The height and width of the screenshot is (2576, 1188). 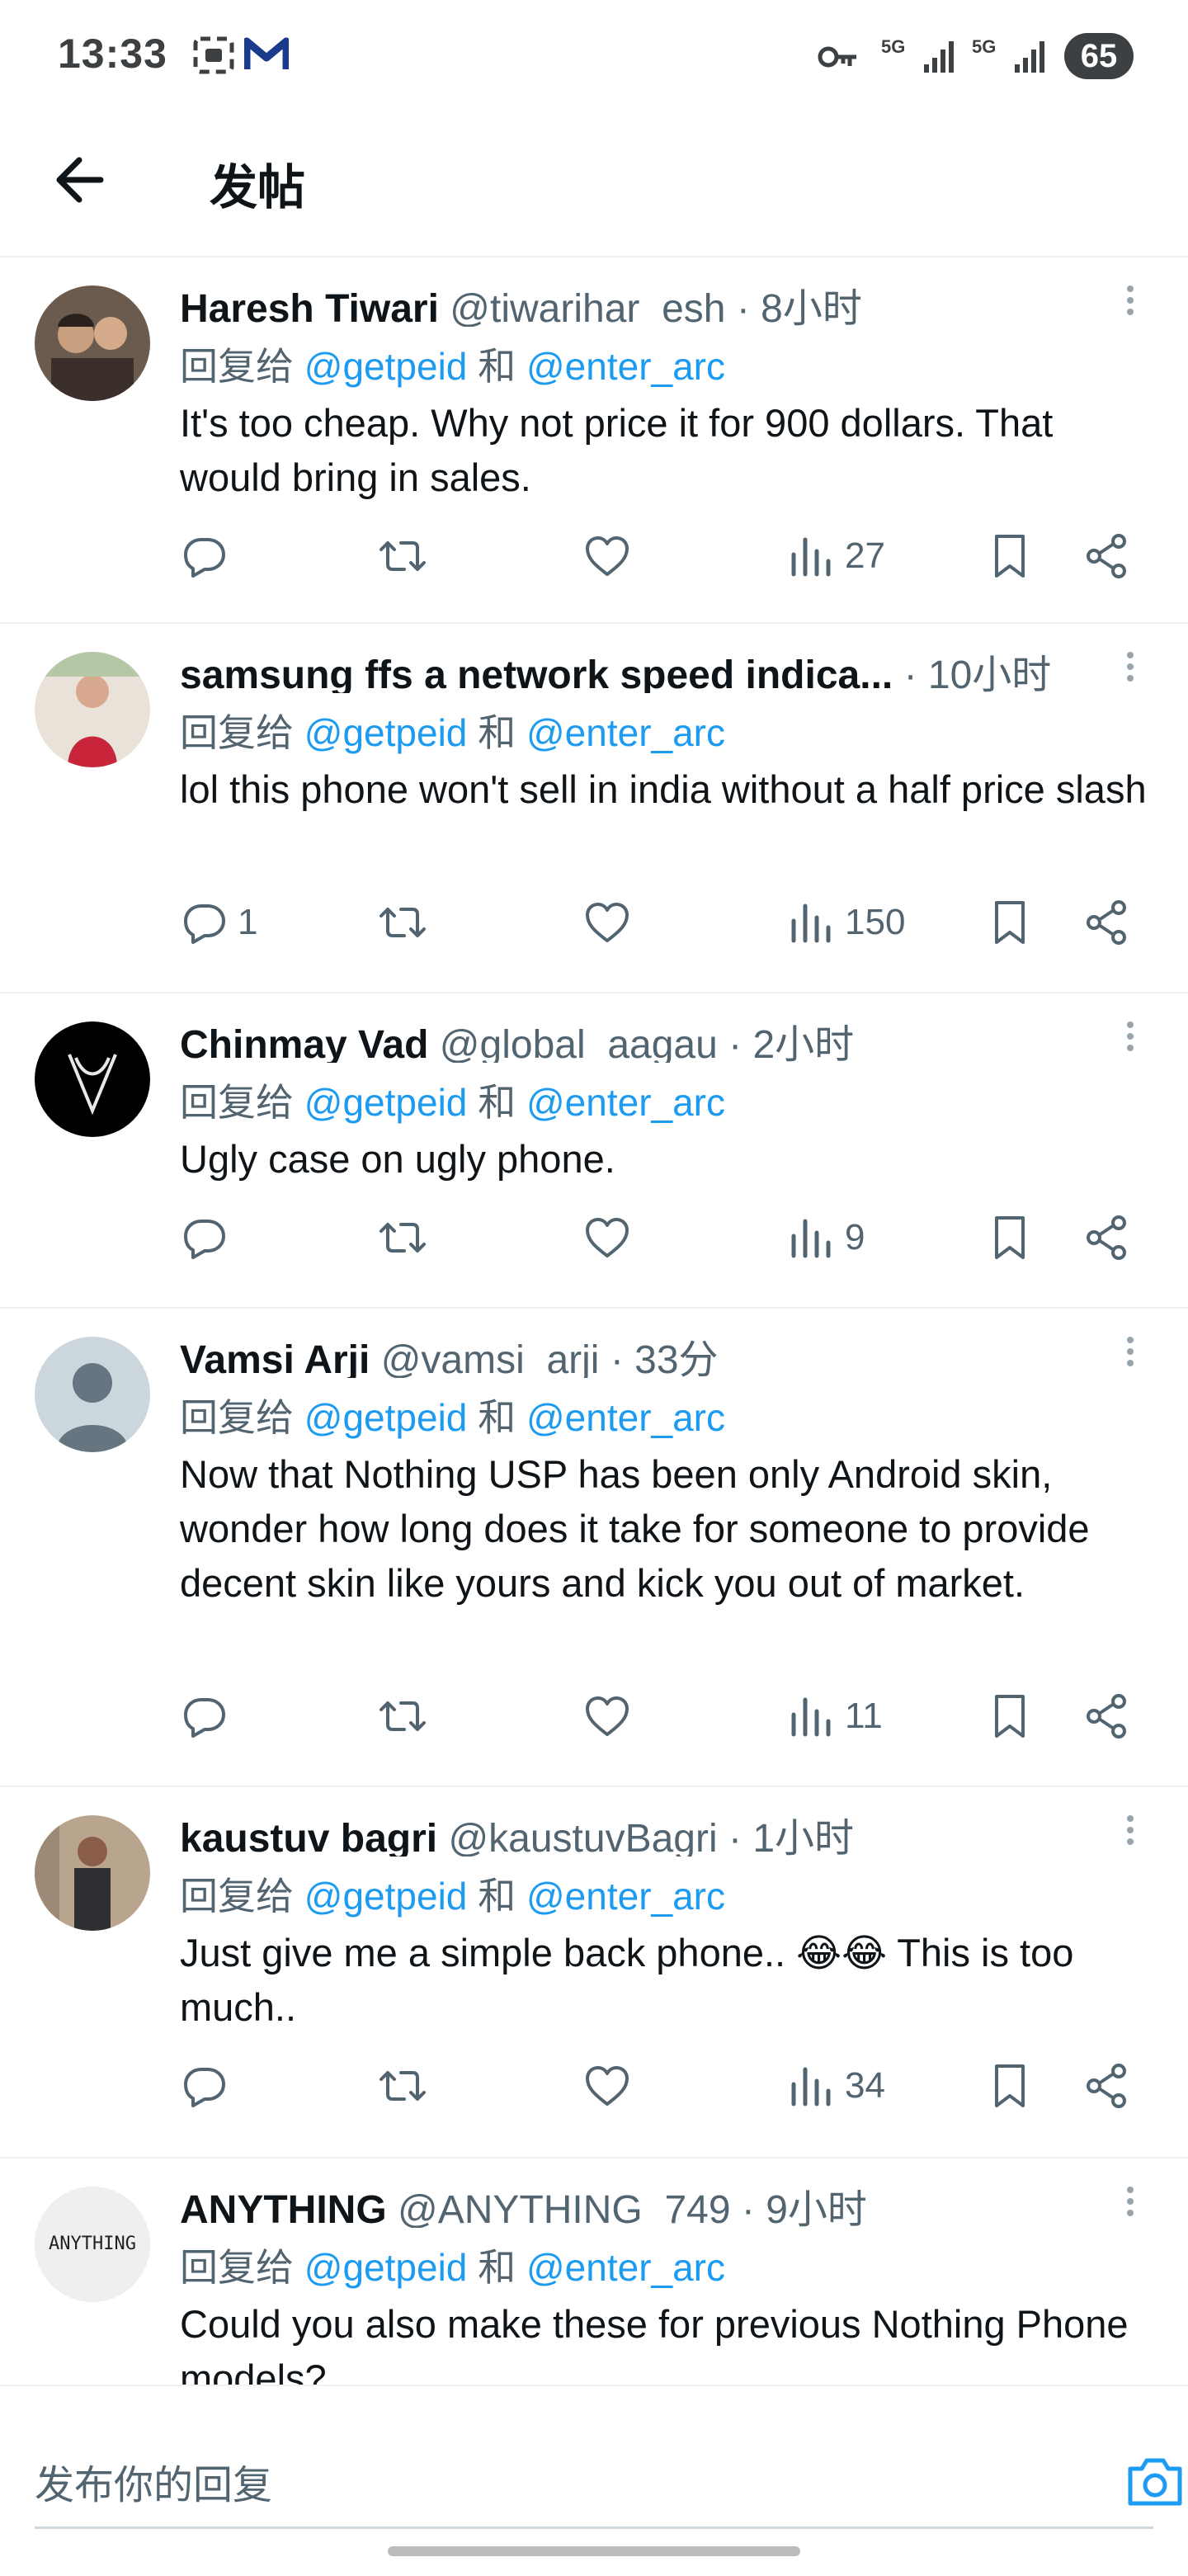 What do you see at coordinates (594, 2551) in the screenshot?
I see `home-indicator` at bounding box center [594, 2551].